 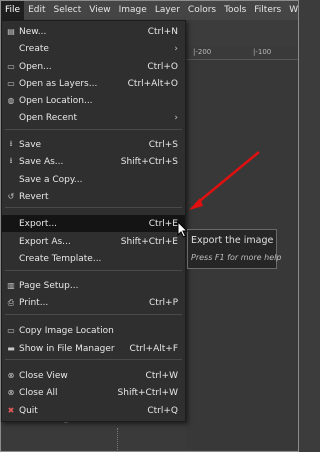 What do you see at coordinates (183, 229) in the screenshot?
I see `mouse-pointer-icon` at bounding box center [183, 229].